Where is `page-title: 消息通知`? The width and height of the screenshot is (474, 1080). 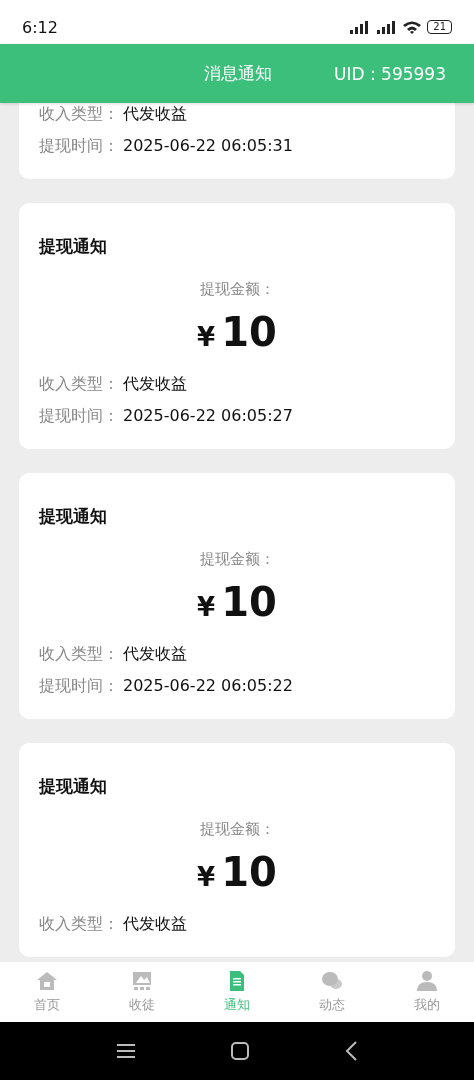 page-title: 消息通知 is located at coordinates (238, 73).